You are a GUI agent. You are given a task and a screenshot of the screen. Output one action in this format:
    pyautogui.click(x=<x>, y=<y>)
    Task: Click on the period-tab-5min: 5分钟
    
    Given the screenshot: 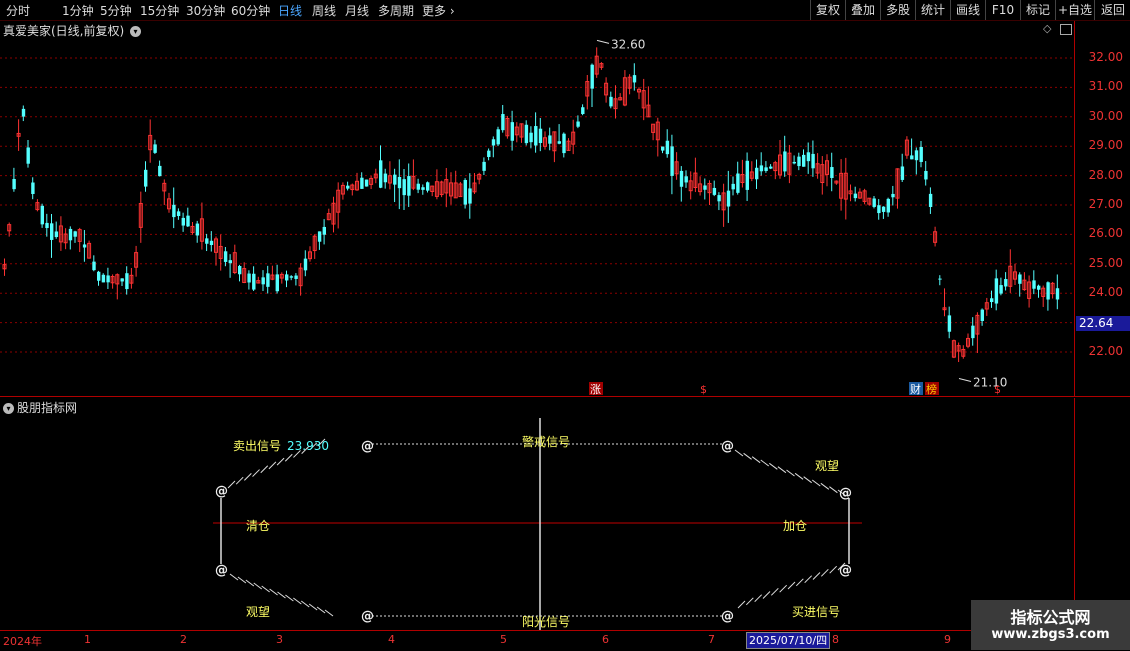 What is the action you would take?
    pyautogui.click(x=116, y=10)
    